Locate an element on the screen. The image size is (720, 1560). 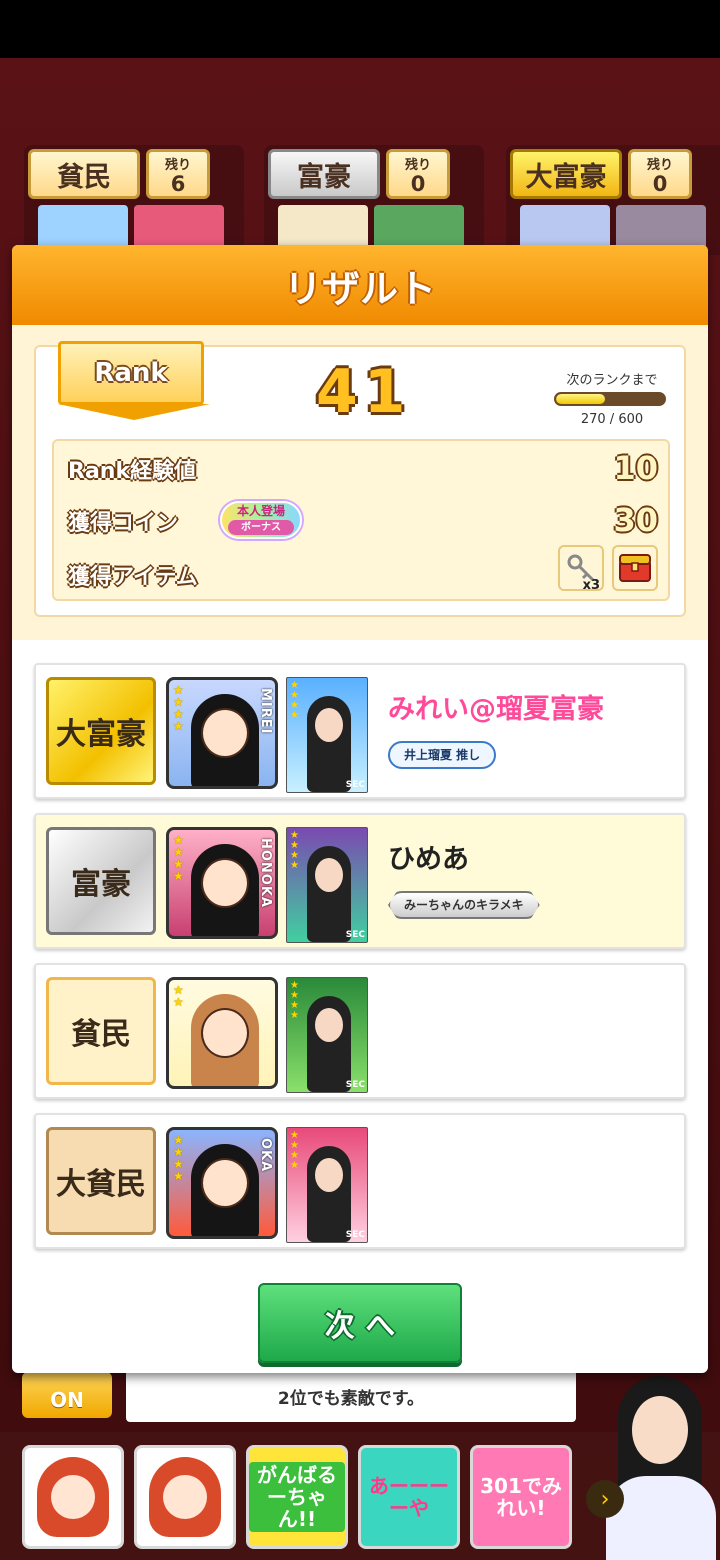
chevron-right-icon: › is located at coordinates (605, 1499).